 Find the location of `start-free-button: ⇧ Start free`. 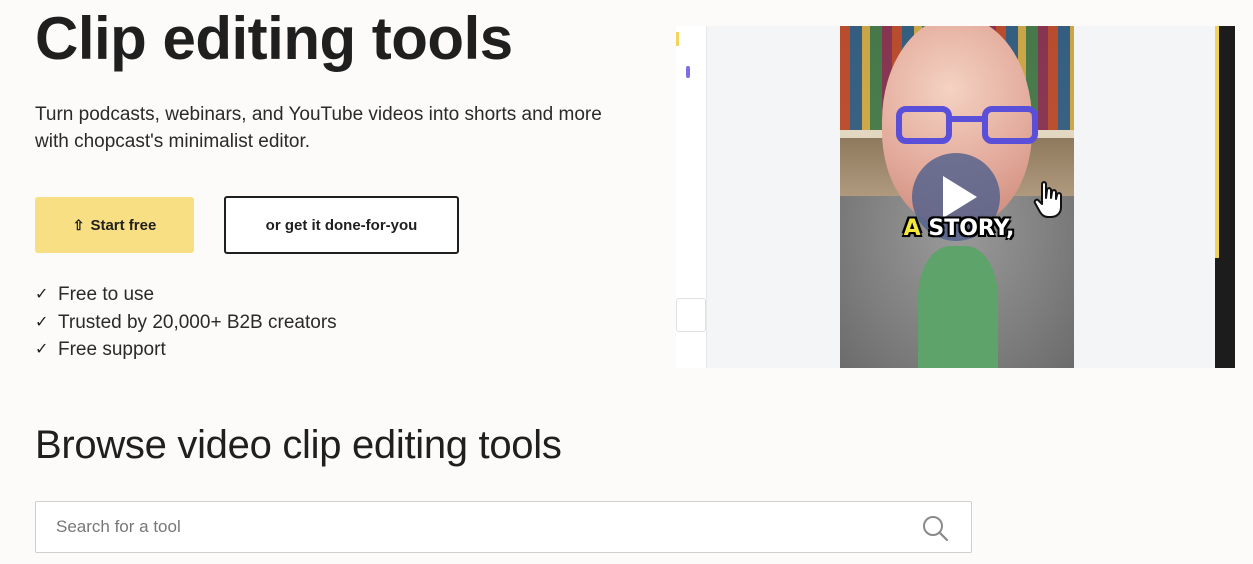

start-free-button: ⇧ Start free is located at coordinates (114, 225).